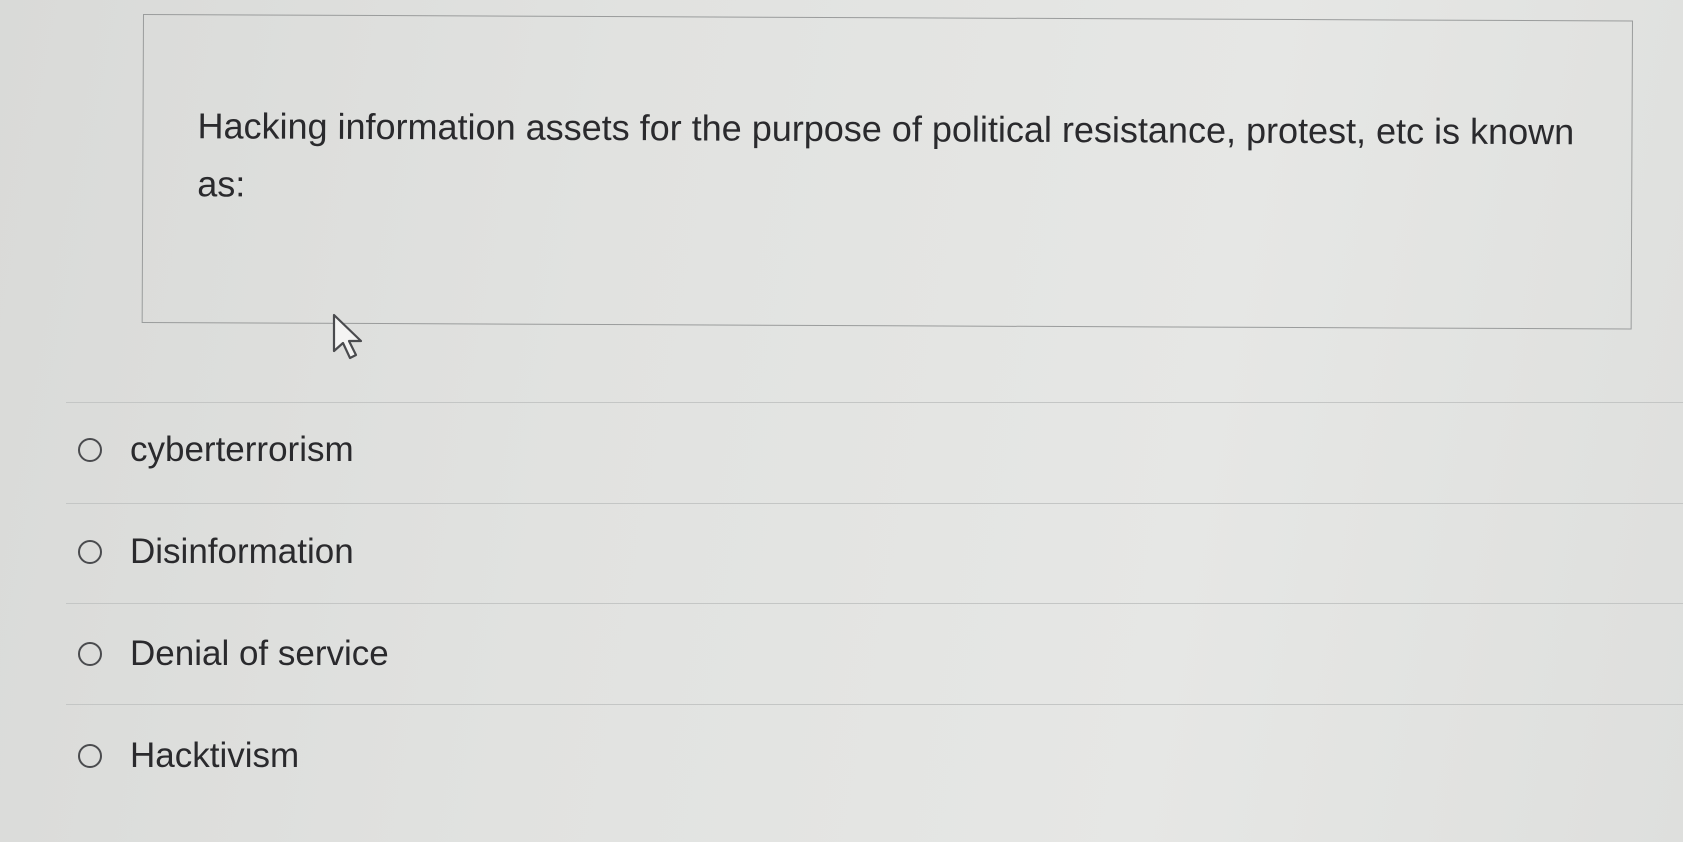 The height and width of the screenshot is (842, 1683). I want to click on answer-option-denial-of-service: Denial of service, so click(233, 654).